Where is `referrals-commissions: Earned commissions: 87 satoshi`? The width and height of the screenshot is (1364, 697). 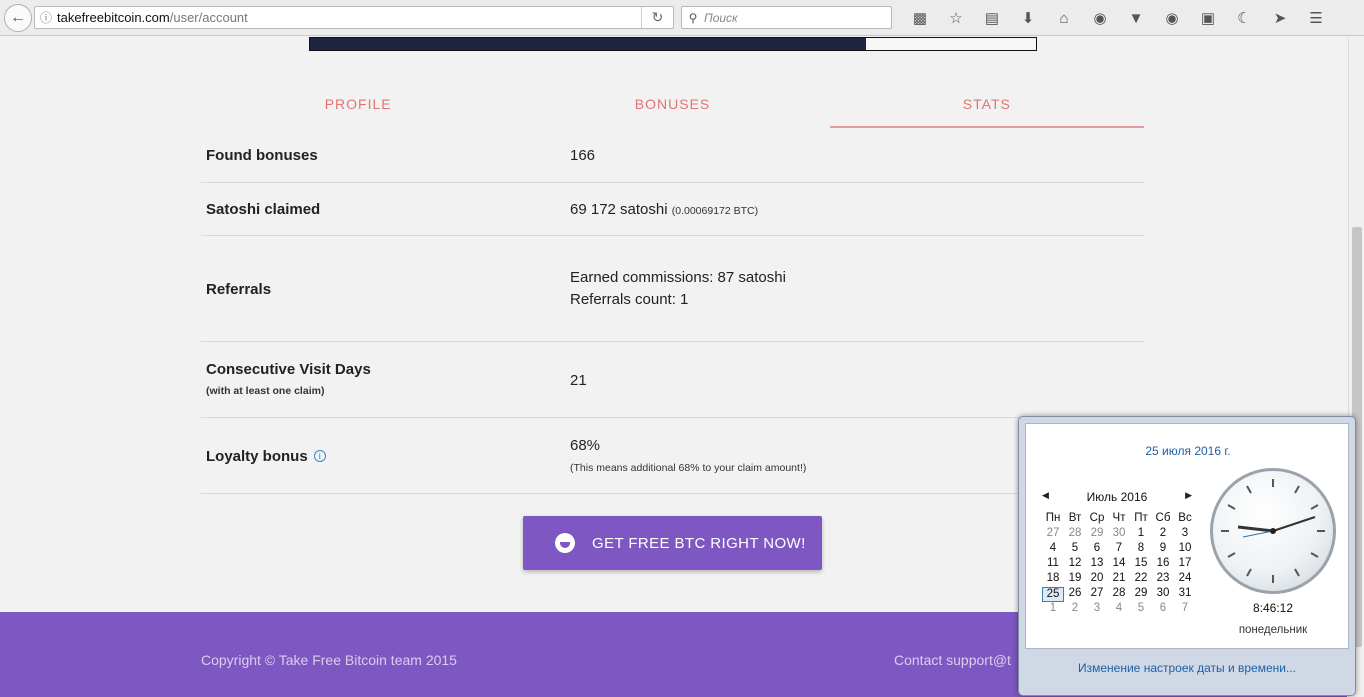
referrals-commissions: Earned commissions: 87 satoshi is located at coordinates (678, 277).